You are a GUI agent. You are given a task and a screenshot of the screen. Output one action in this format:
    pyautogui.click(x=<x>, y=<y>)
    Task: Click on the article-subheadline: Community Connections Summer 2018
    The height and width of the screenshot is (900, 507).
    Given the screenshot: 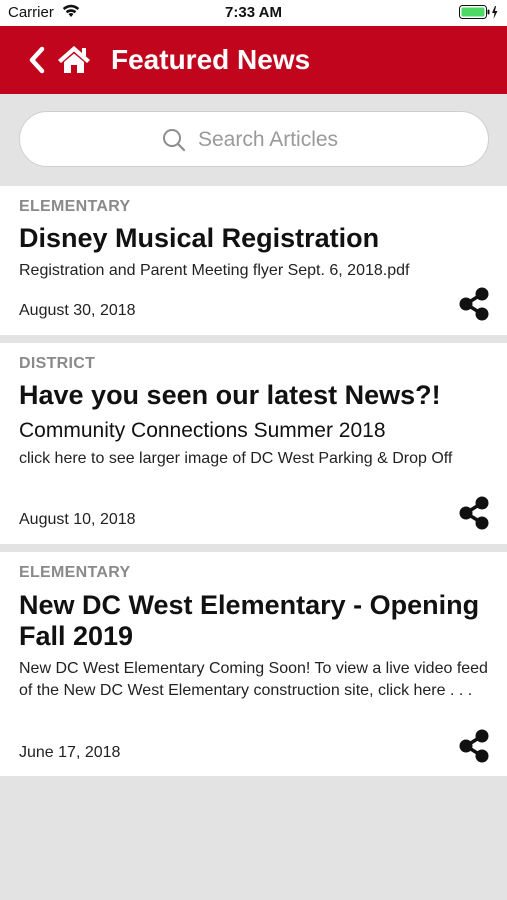 What is the action you would take?
    pyautogui.click(x=202, y=430)
    